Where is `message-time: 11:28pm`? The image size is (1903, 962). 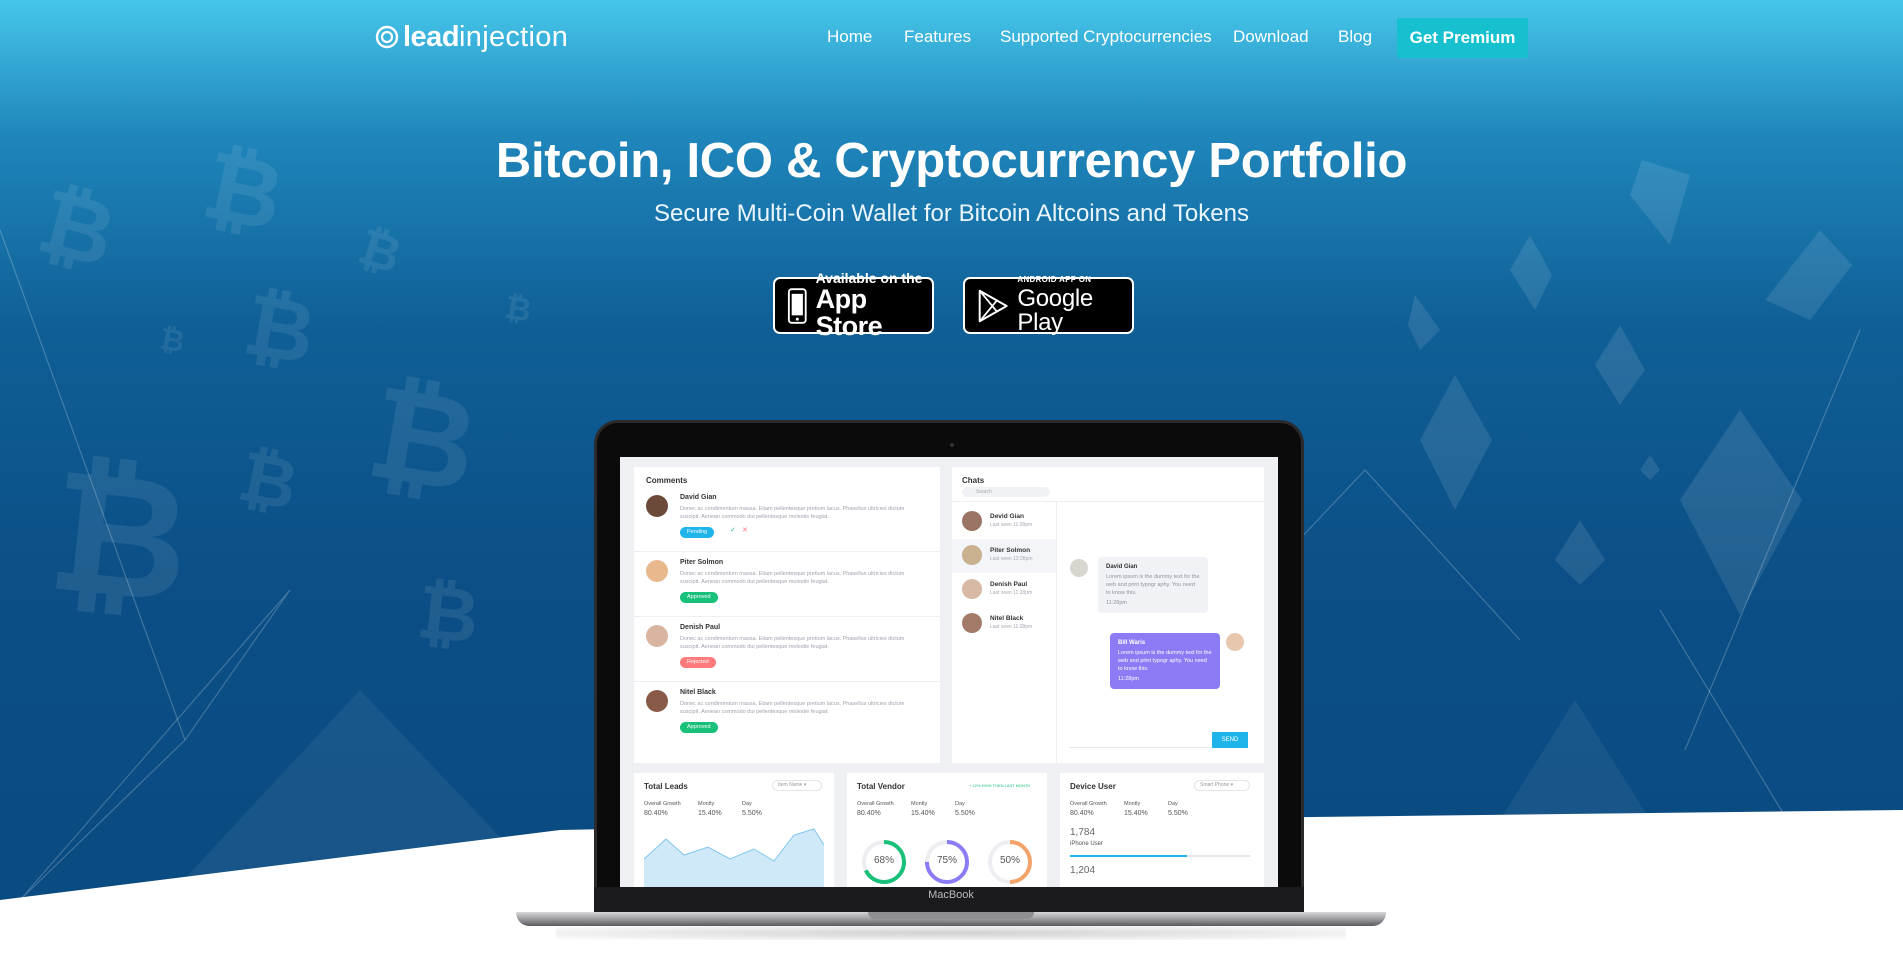 message-time: 11:28pm is located at coordinates (1116, 603).